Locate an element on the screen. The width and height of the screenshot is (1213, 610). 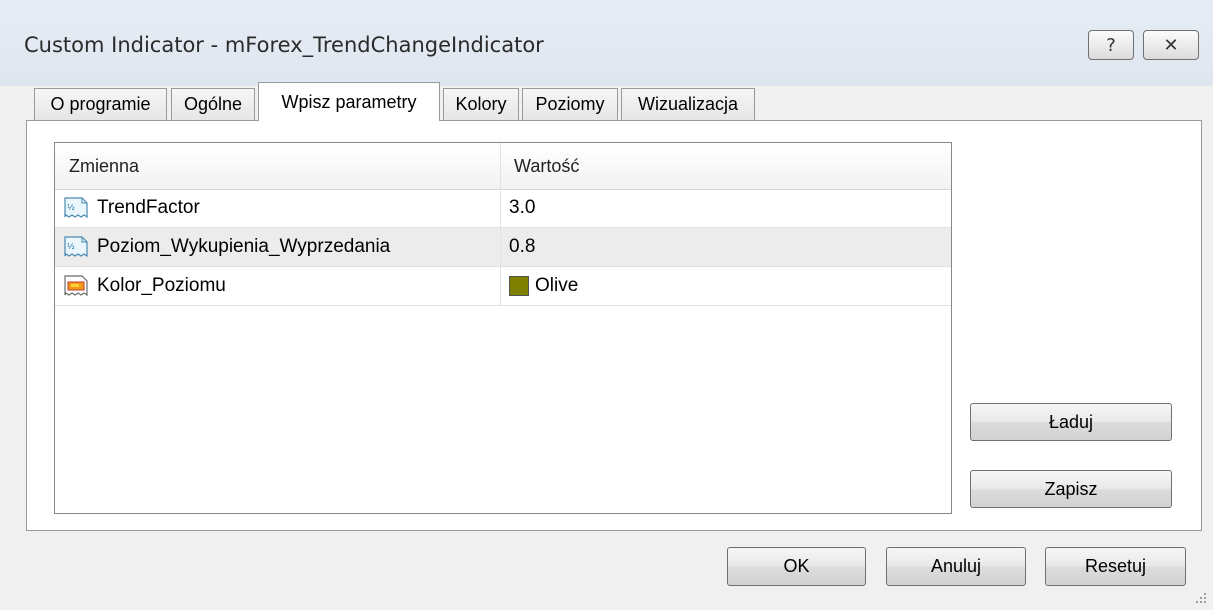
tab-wpisz-parametry: Wpisz parametry is located at coordinates (349, 101).